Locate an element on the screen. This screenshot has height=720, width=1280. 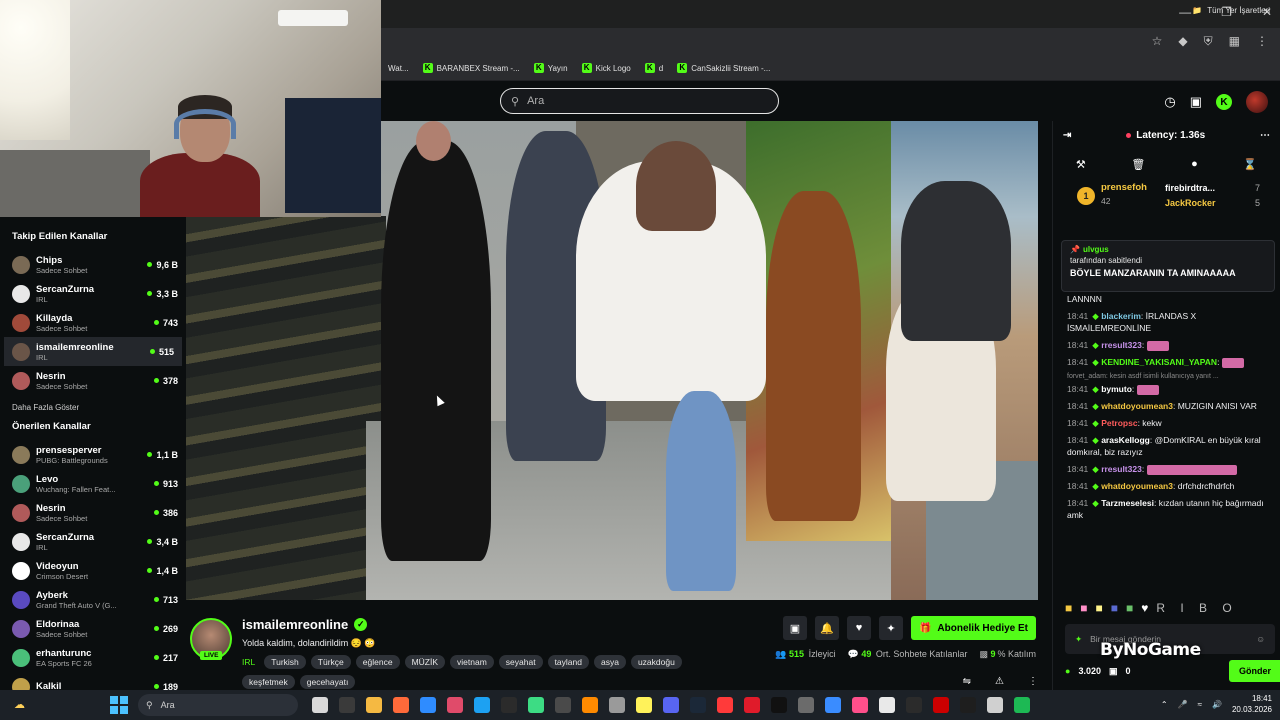
leader-third-name: JackRocker is located at coordinates (1190, 203).